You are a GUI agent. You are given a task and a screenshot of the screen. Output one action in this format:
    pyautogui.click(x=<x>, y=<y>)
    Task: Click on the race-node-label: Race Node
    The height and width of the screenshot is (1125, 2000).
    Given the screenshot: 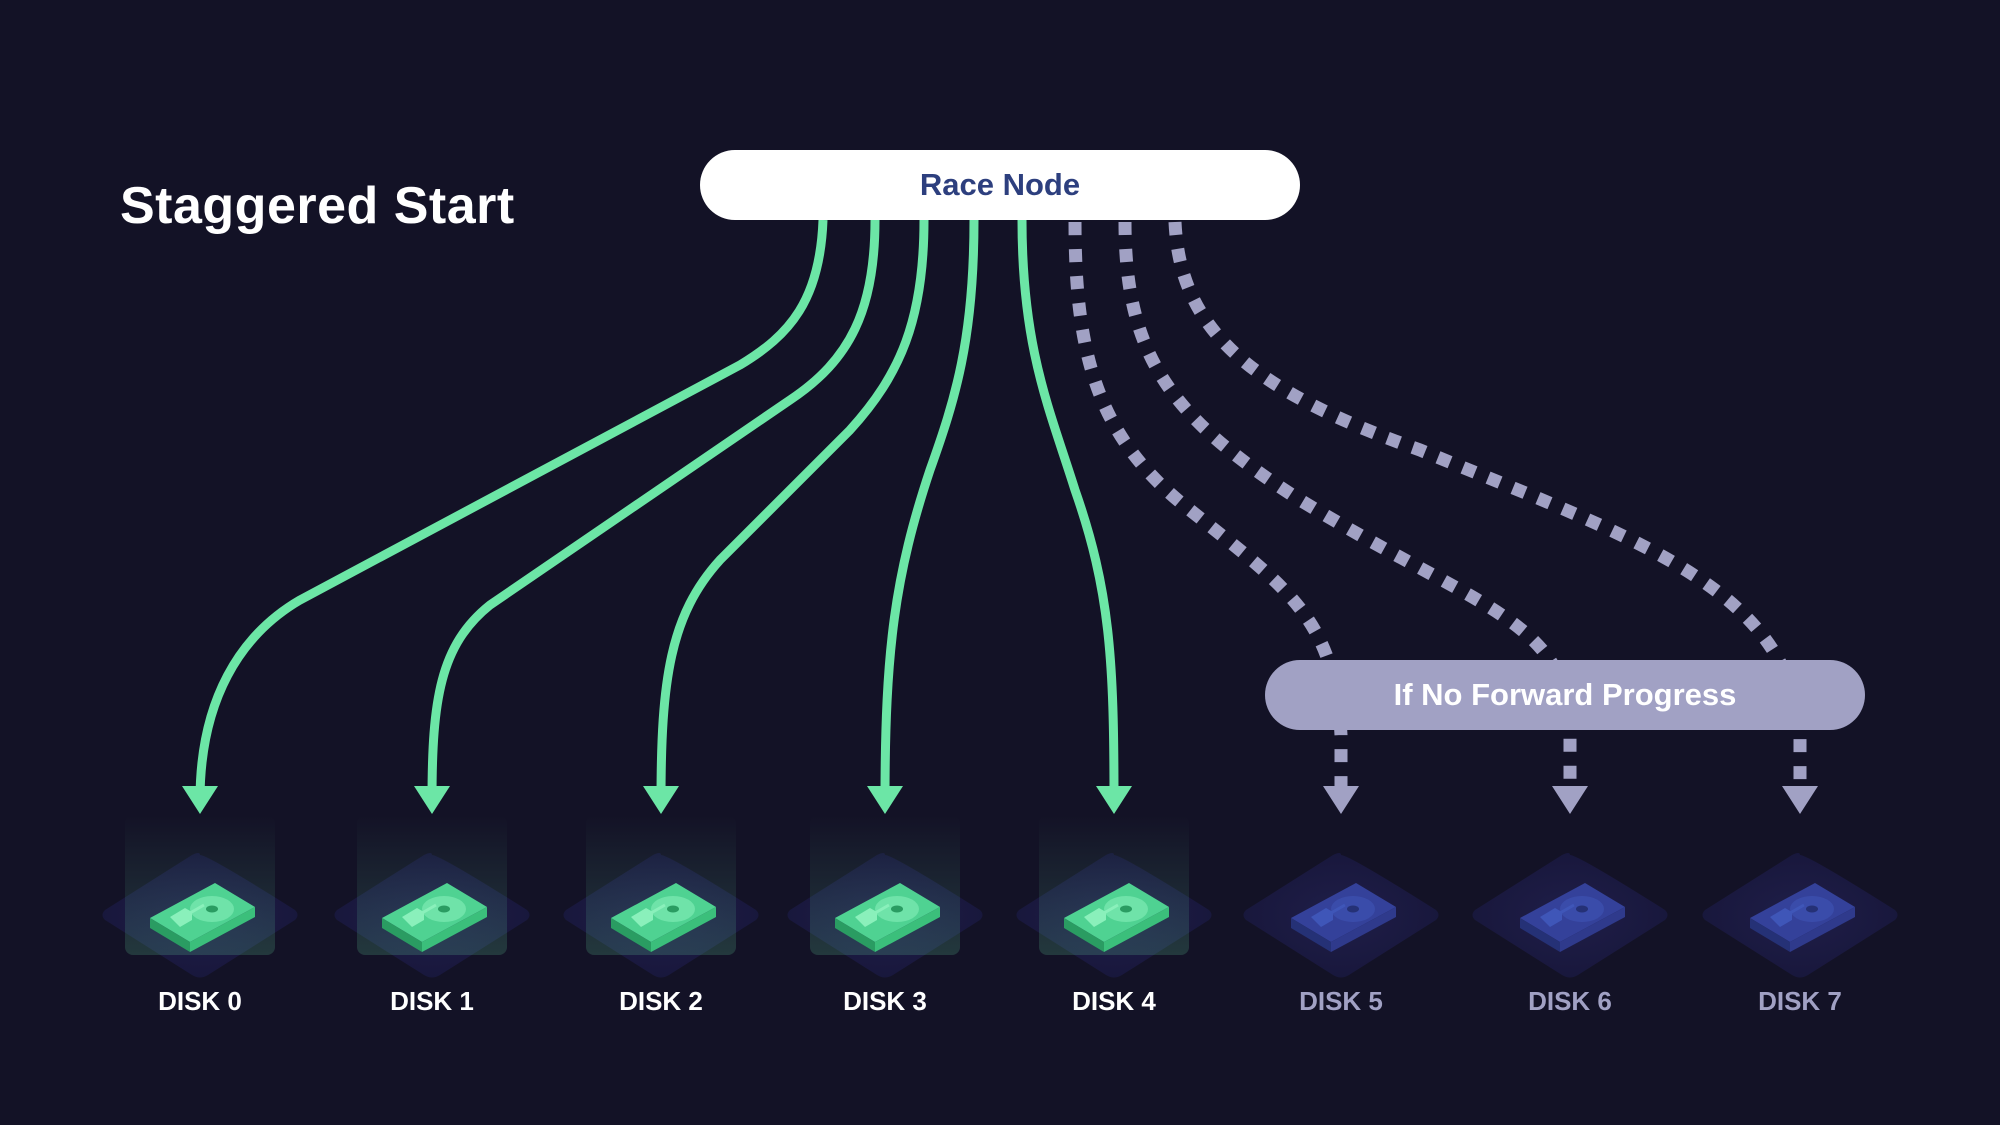 What is the action you would take?
    pyautogui.click(x=1000, y=184)
    